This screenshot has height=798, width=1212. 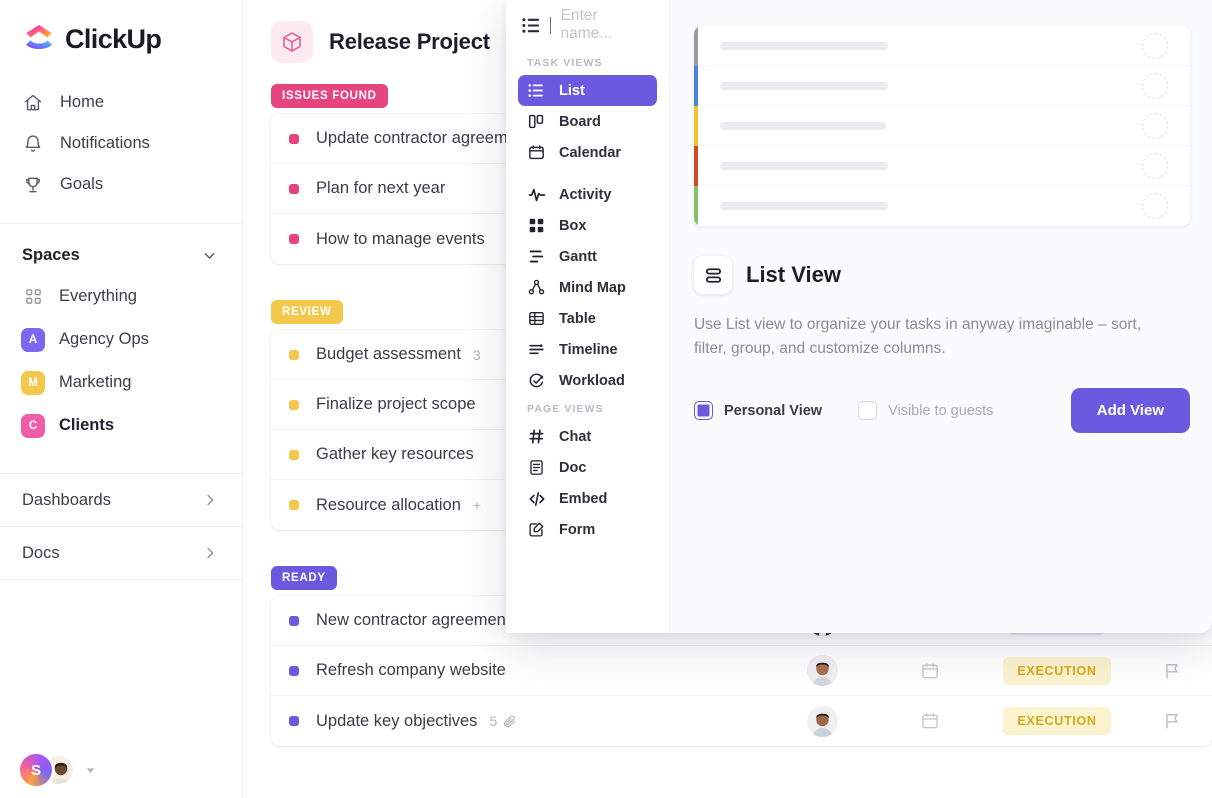 What do you see at coordinates (793, 274) in the screenshot?
I see `view-detail-title: List View` at bounding box center [793, 274].